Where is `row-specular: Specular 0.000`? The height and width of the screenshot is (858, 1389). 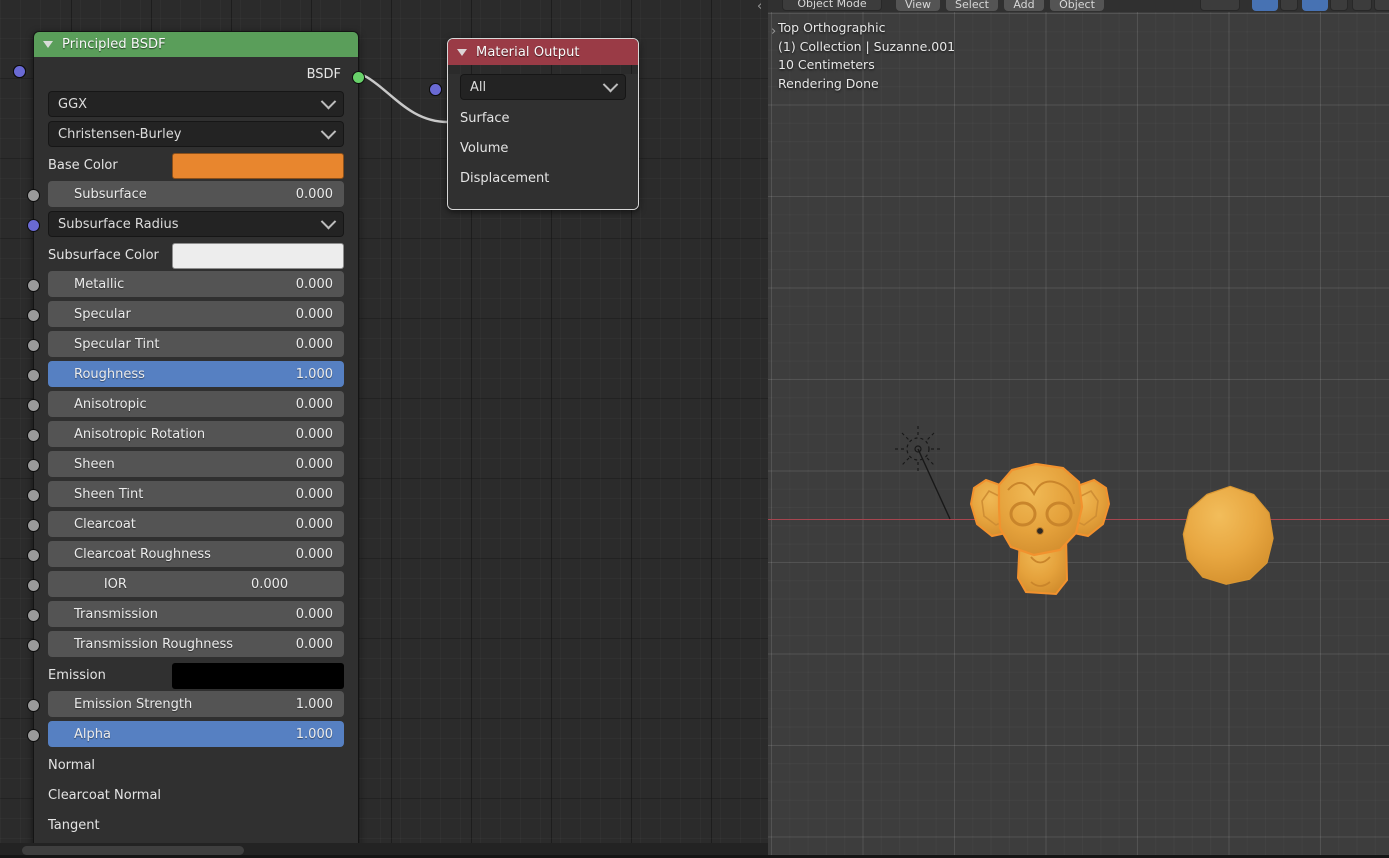 row-specular: Specular 0.000 is located at coordinates (185, 315).